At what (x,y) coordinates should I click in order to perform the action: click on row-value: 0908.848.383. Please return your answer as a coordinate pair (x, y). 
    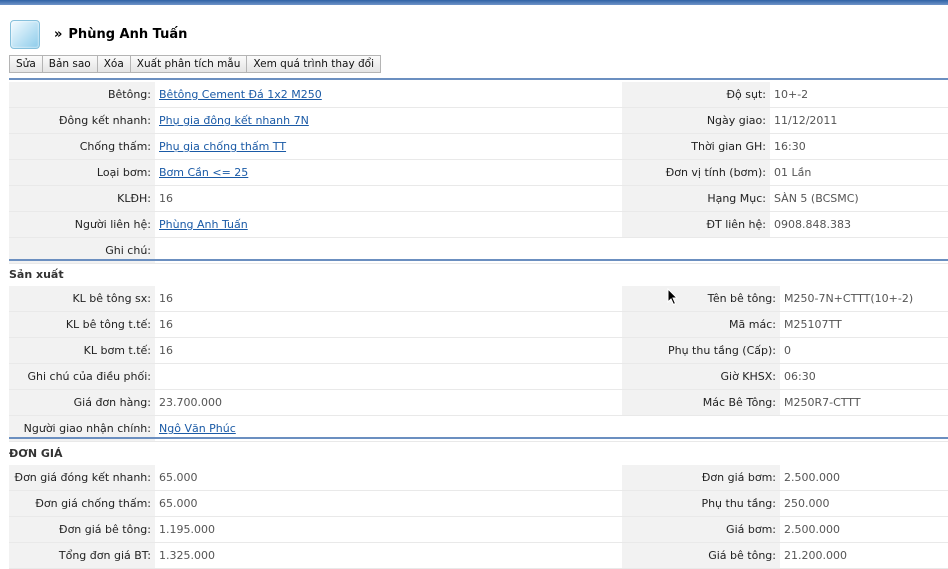
    Looking at the image, I should click on (859, 224).